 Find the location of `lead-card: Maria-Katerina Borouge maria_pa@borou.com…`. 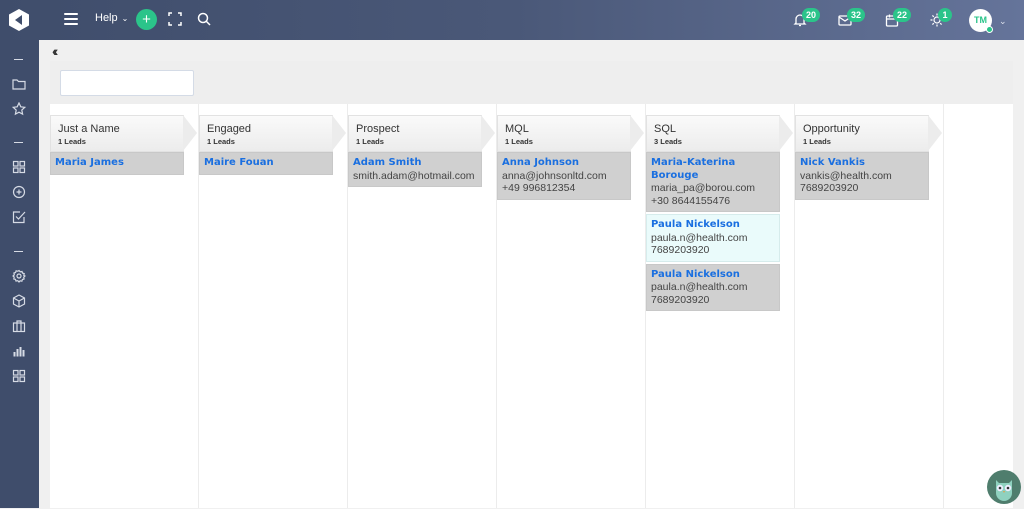

lead-card: Maria-Katerina Borouge maria_pa@borou.com… is located at coordinates (713, 182).